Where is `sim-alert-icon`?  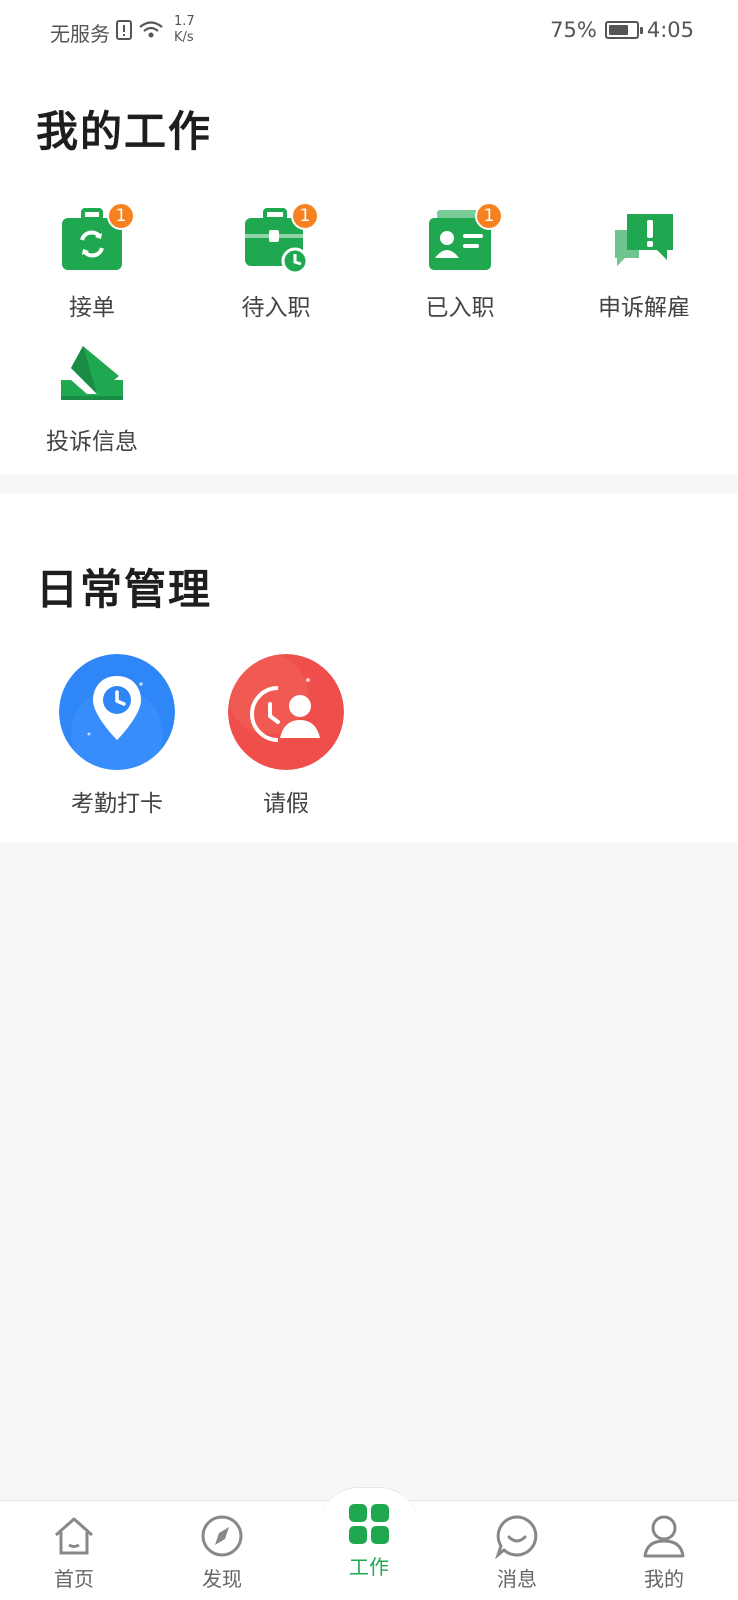 sim-alert-icon is located at coordinates (124, 32).